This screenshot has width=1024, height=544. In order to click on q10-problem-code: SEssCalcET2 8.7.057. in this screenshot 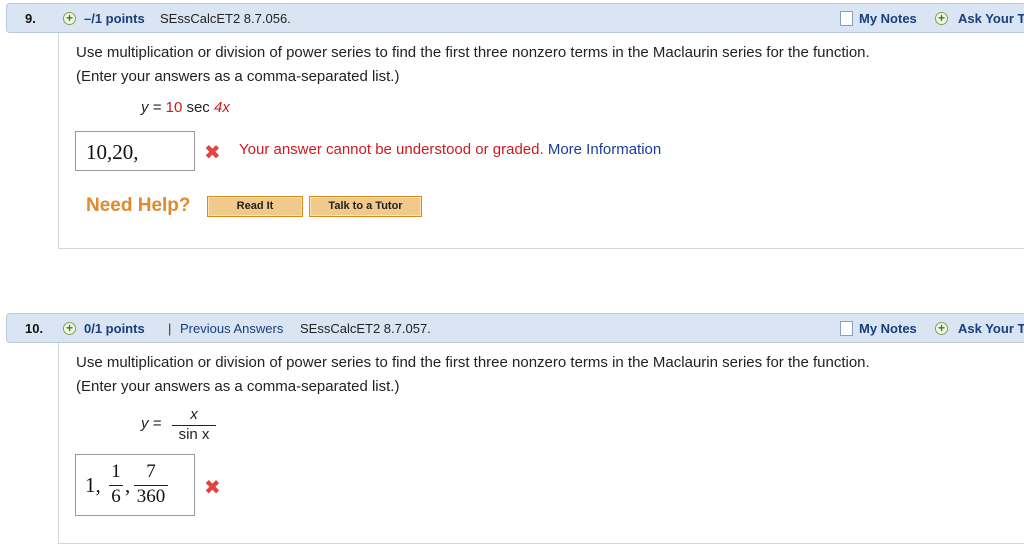, I will do `click(365, 328)`.